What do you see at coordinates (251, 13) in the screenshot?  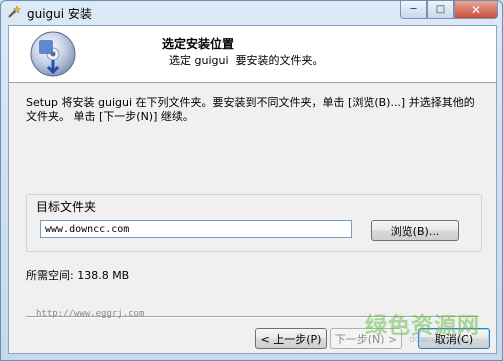 I see `title-bar: guigui 安装 ─ □ ✕` at bounding box center [251, 13].